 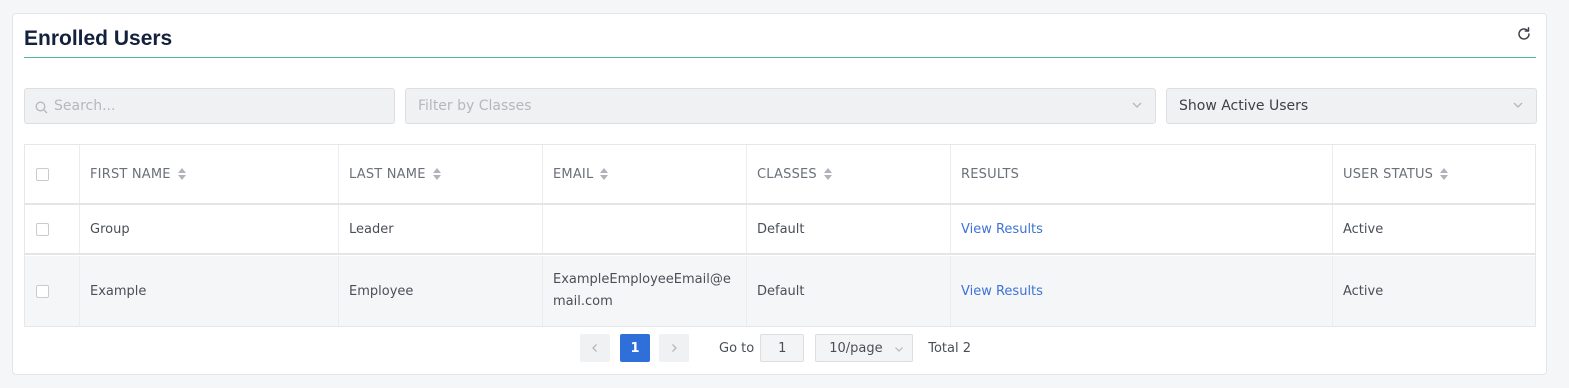 What do you see at coordinates (635, 348) in the screenshot?
I see `page-number-button: 1` at bounding box center [635, 348].